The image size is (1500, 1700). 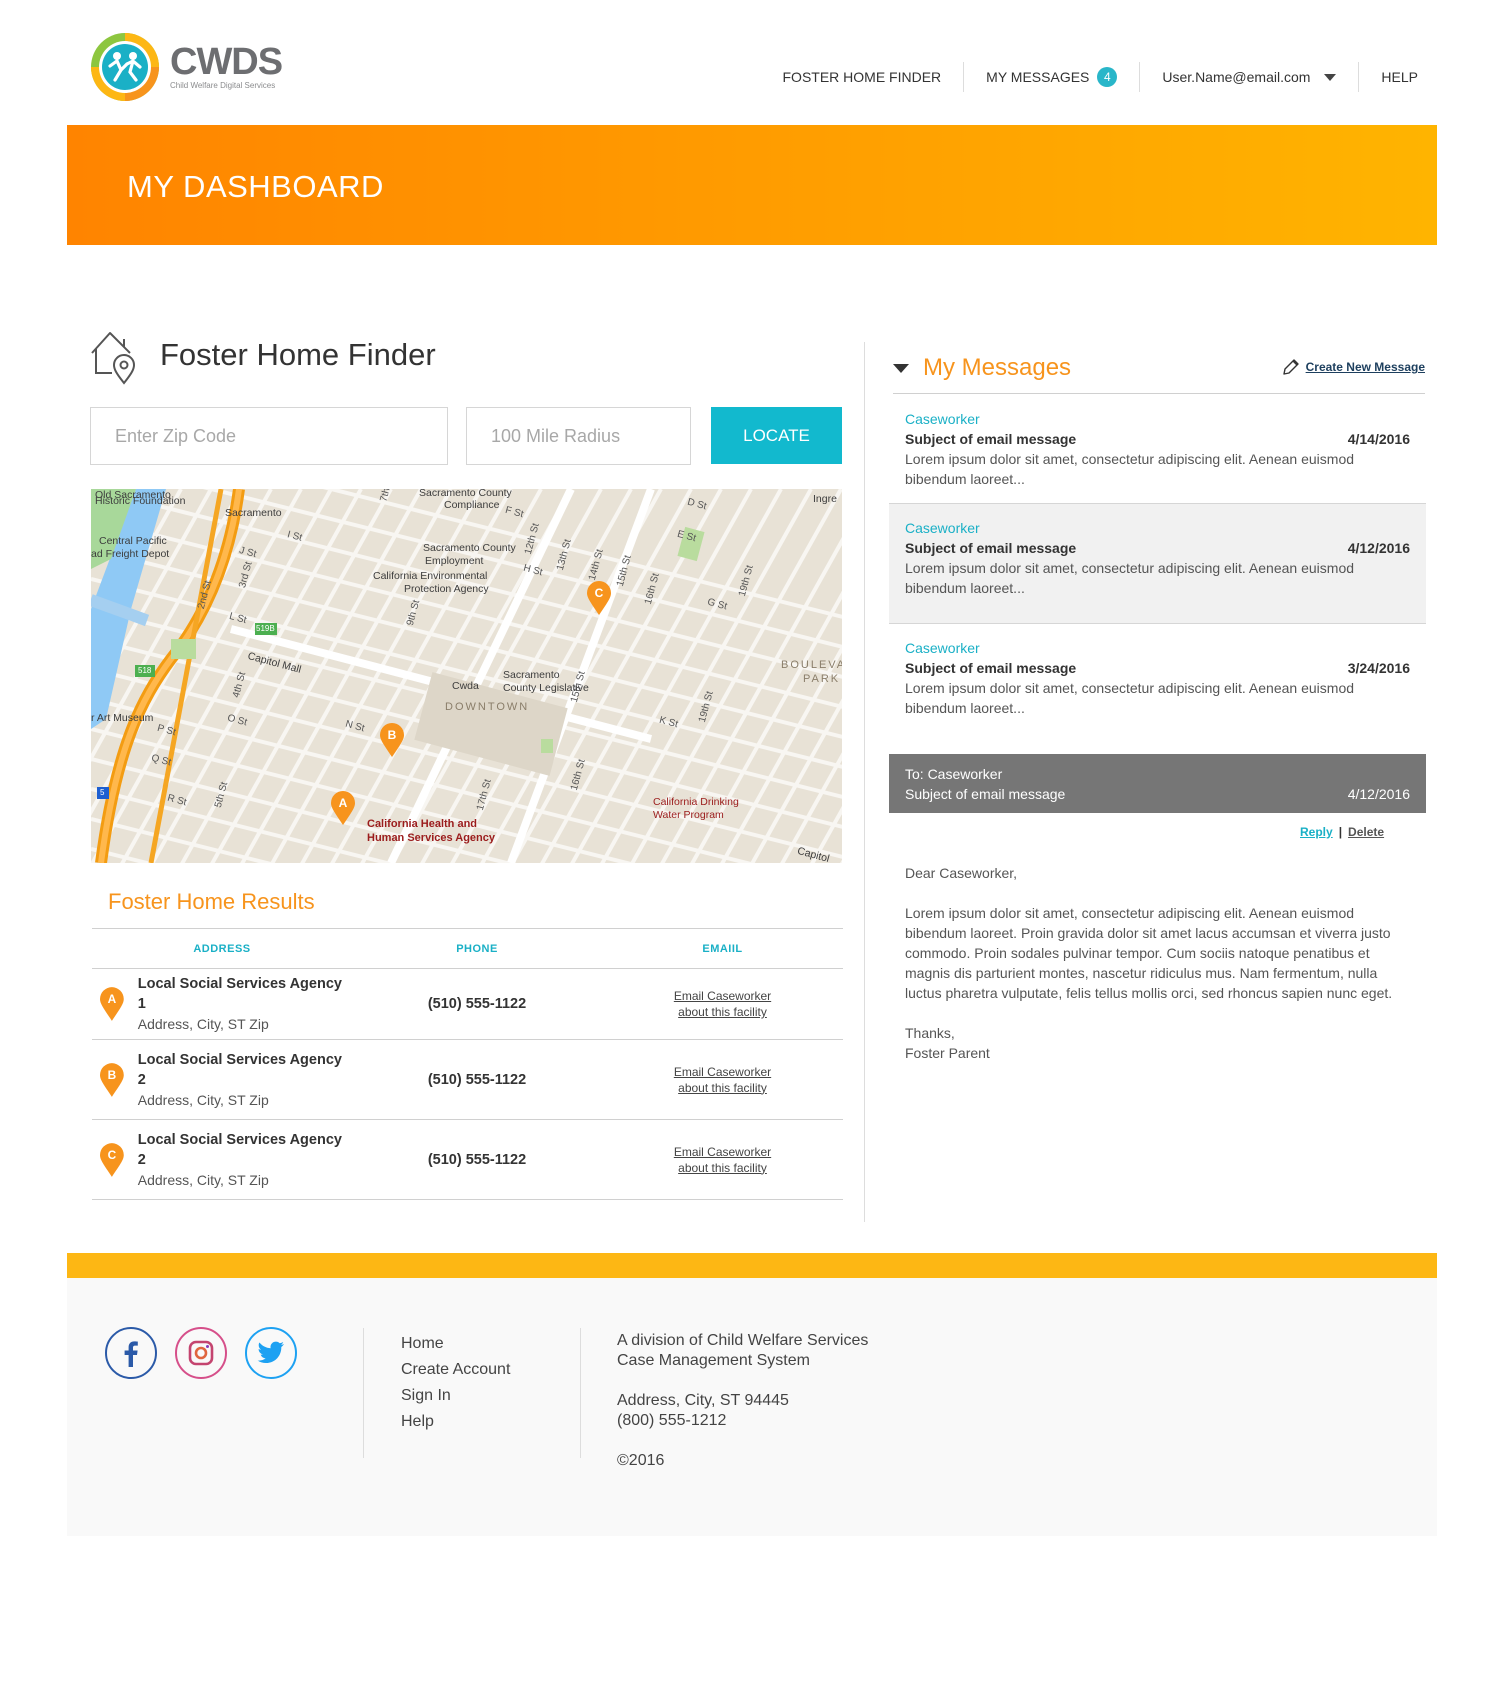 I want to click on user-email: User.Name@email.com, so click(x=1236, y=77).